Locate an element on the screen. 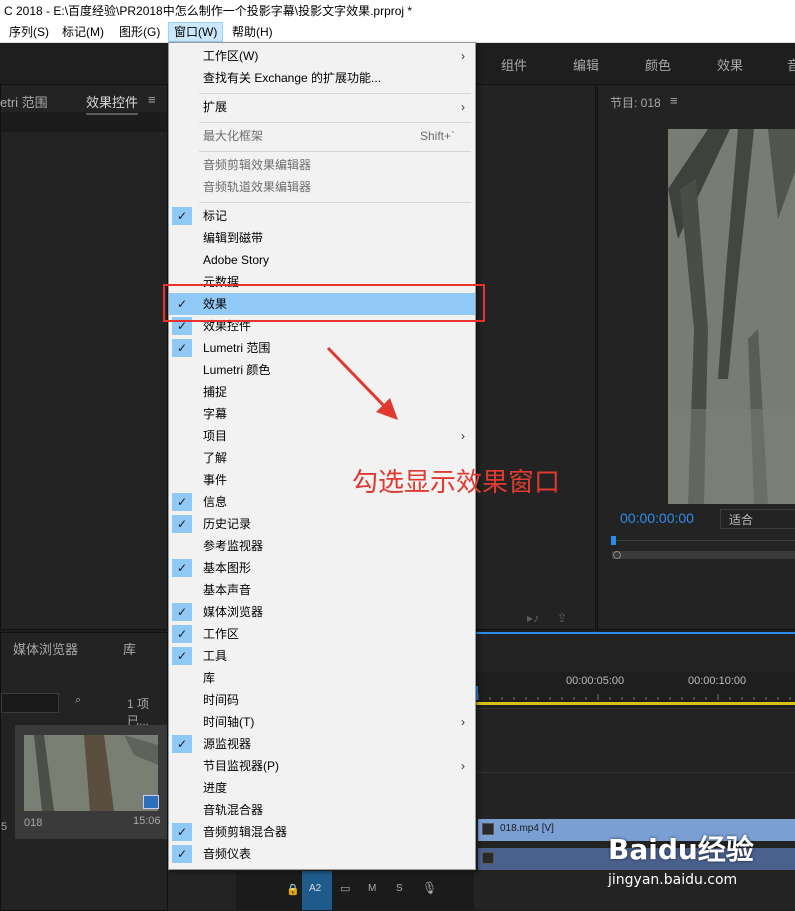  menu-sequence: 序列(S) is located at coordinates (29, 32).